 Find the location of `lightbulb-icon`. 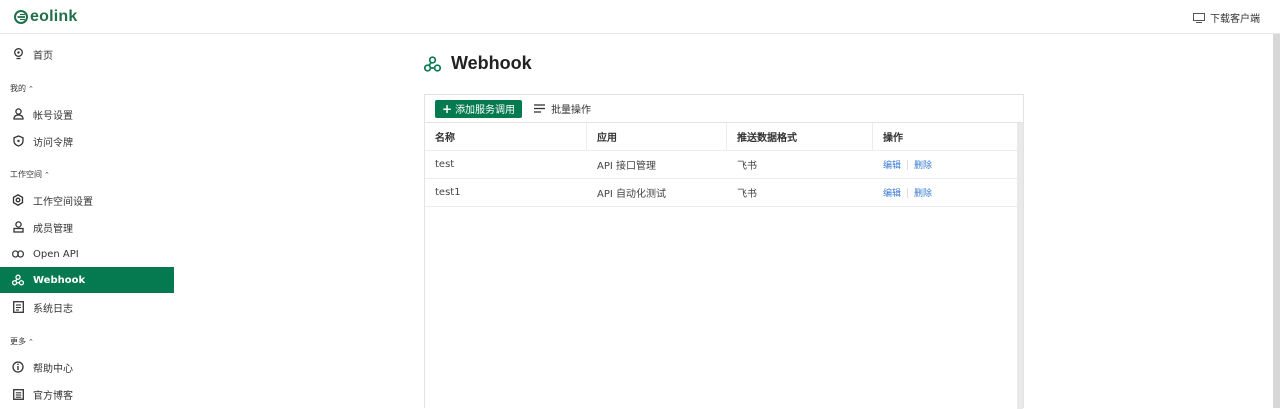

lightbulb-icon is located at coordinates (18, 54).